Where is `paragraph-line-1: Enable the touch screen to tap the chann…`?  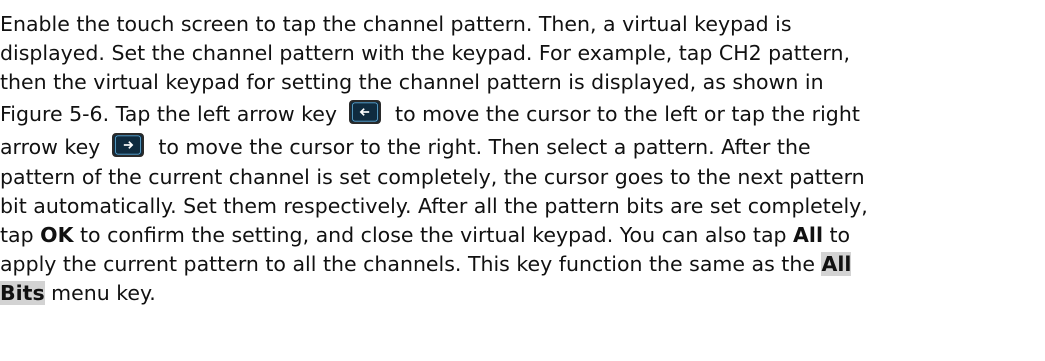 paragraph-line-1: Enable the touch screen to tap the chann… is located at coordinates (396, 24).